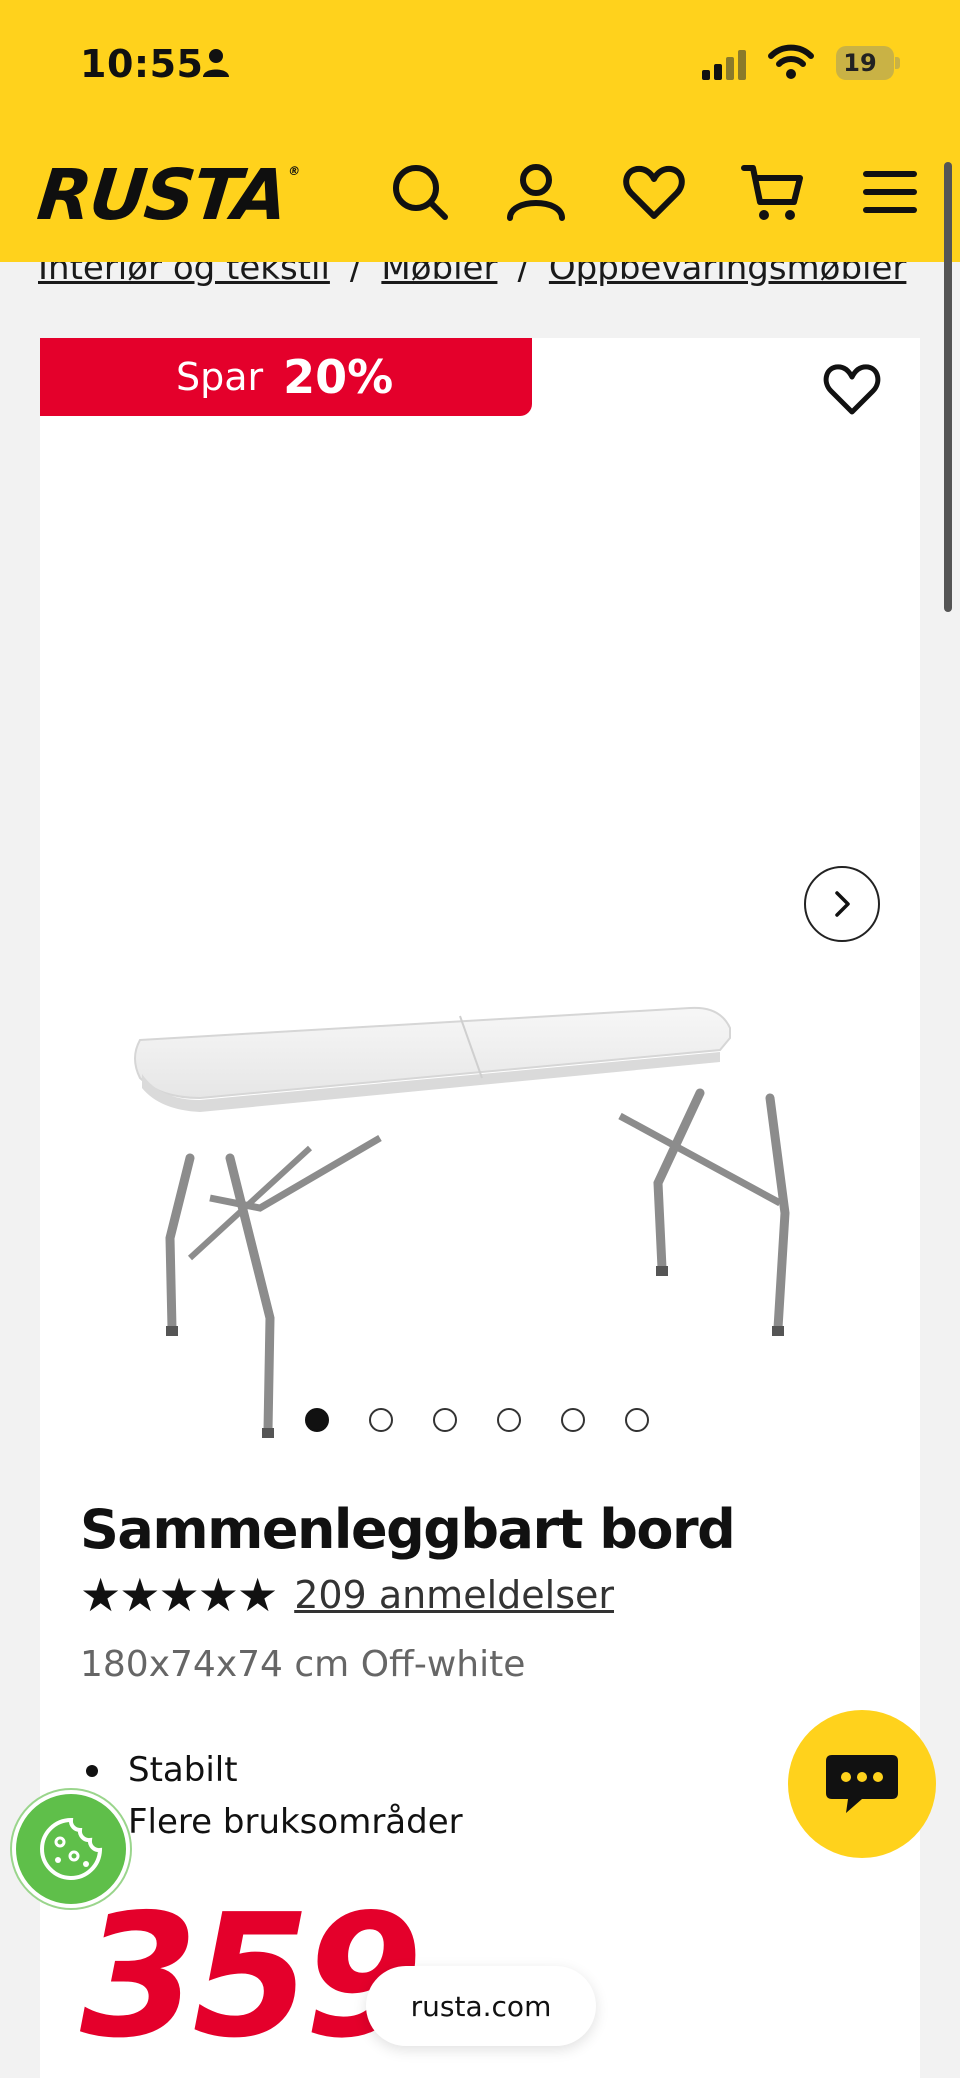 The image size is (960, 2078). I want to click on reviews-link: 209 anmeldelser, so click(454, 1595).